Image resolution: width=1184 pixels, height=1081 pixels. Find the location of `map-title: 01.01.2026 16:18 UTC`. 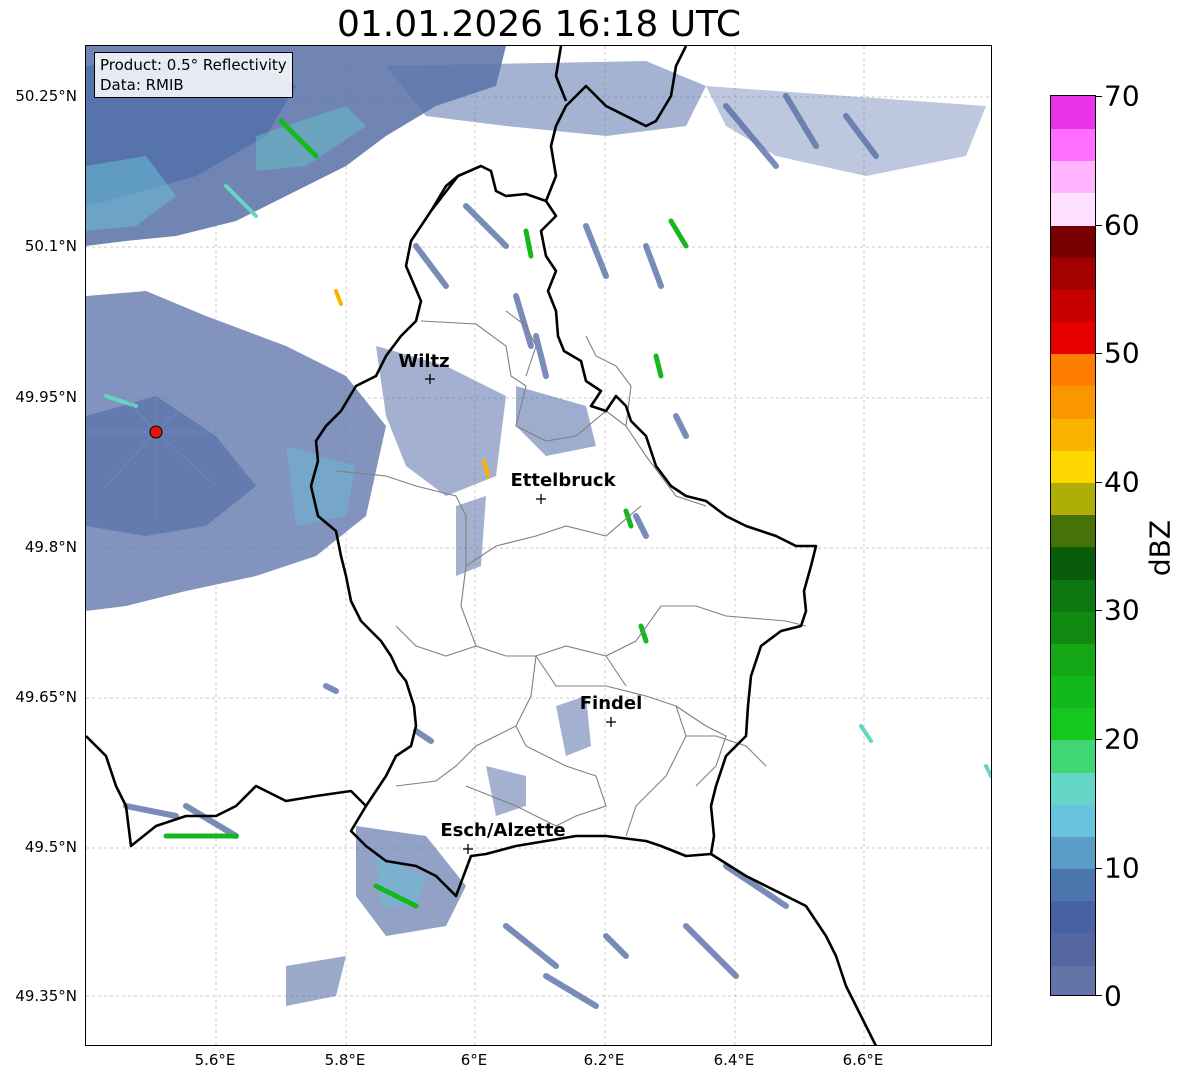

map-title: 01.01.2026 16:18 UTC is located at coordinates (539, 24).